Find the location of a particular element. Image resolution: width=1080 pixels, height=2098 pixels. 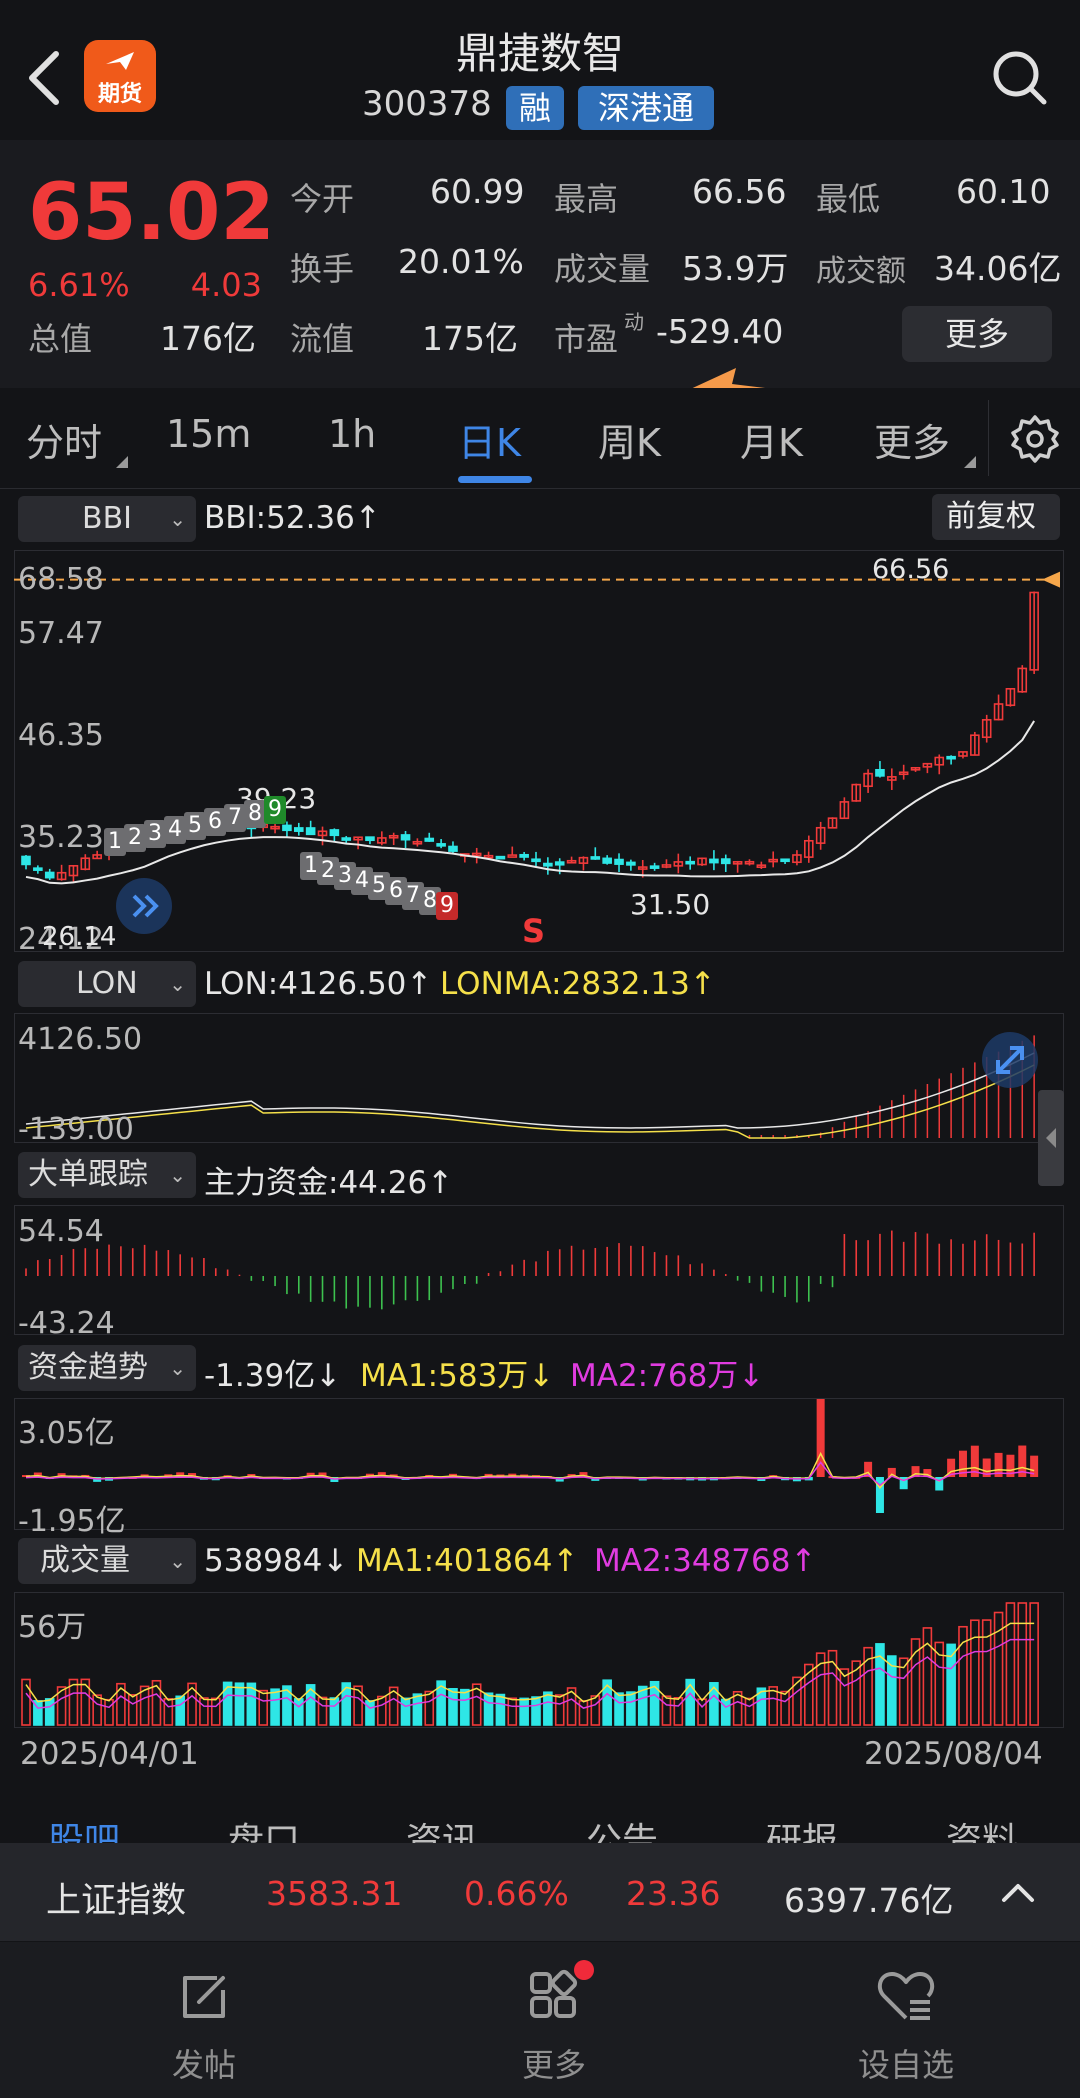

td-count-badge: 1 is located at coordinates (115, 842).